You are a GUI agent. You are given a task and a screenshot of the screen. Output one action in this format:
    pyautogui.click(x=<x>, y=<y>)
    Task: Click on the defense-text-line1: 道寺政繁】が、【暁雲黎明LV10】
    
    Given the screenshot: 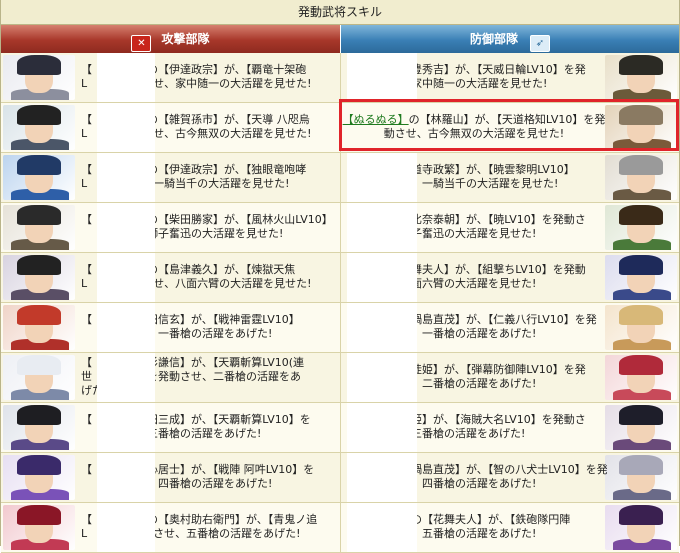 What is the action you would take?
    pyautogui.click(x=493, y=169)
    